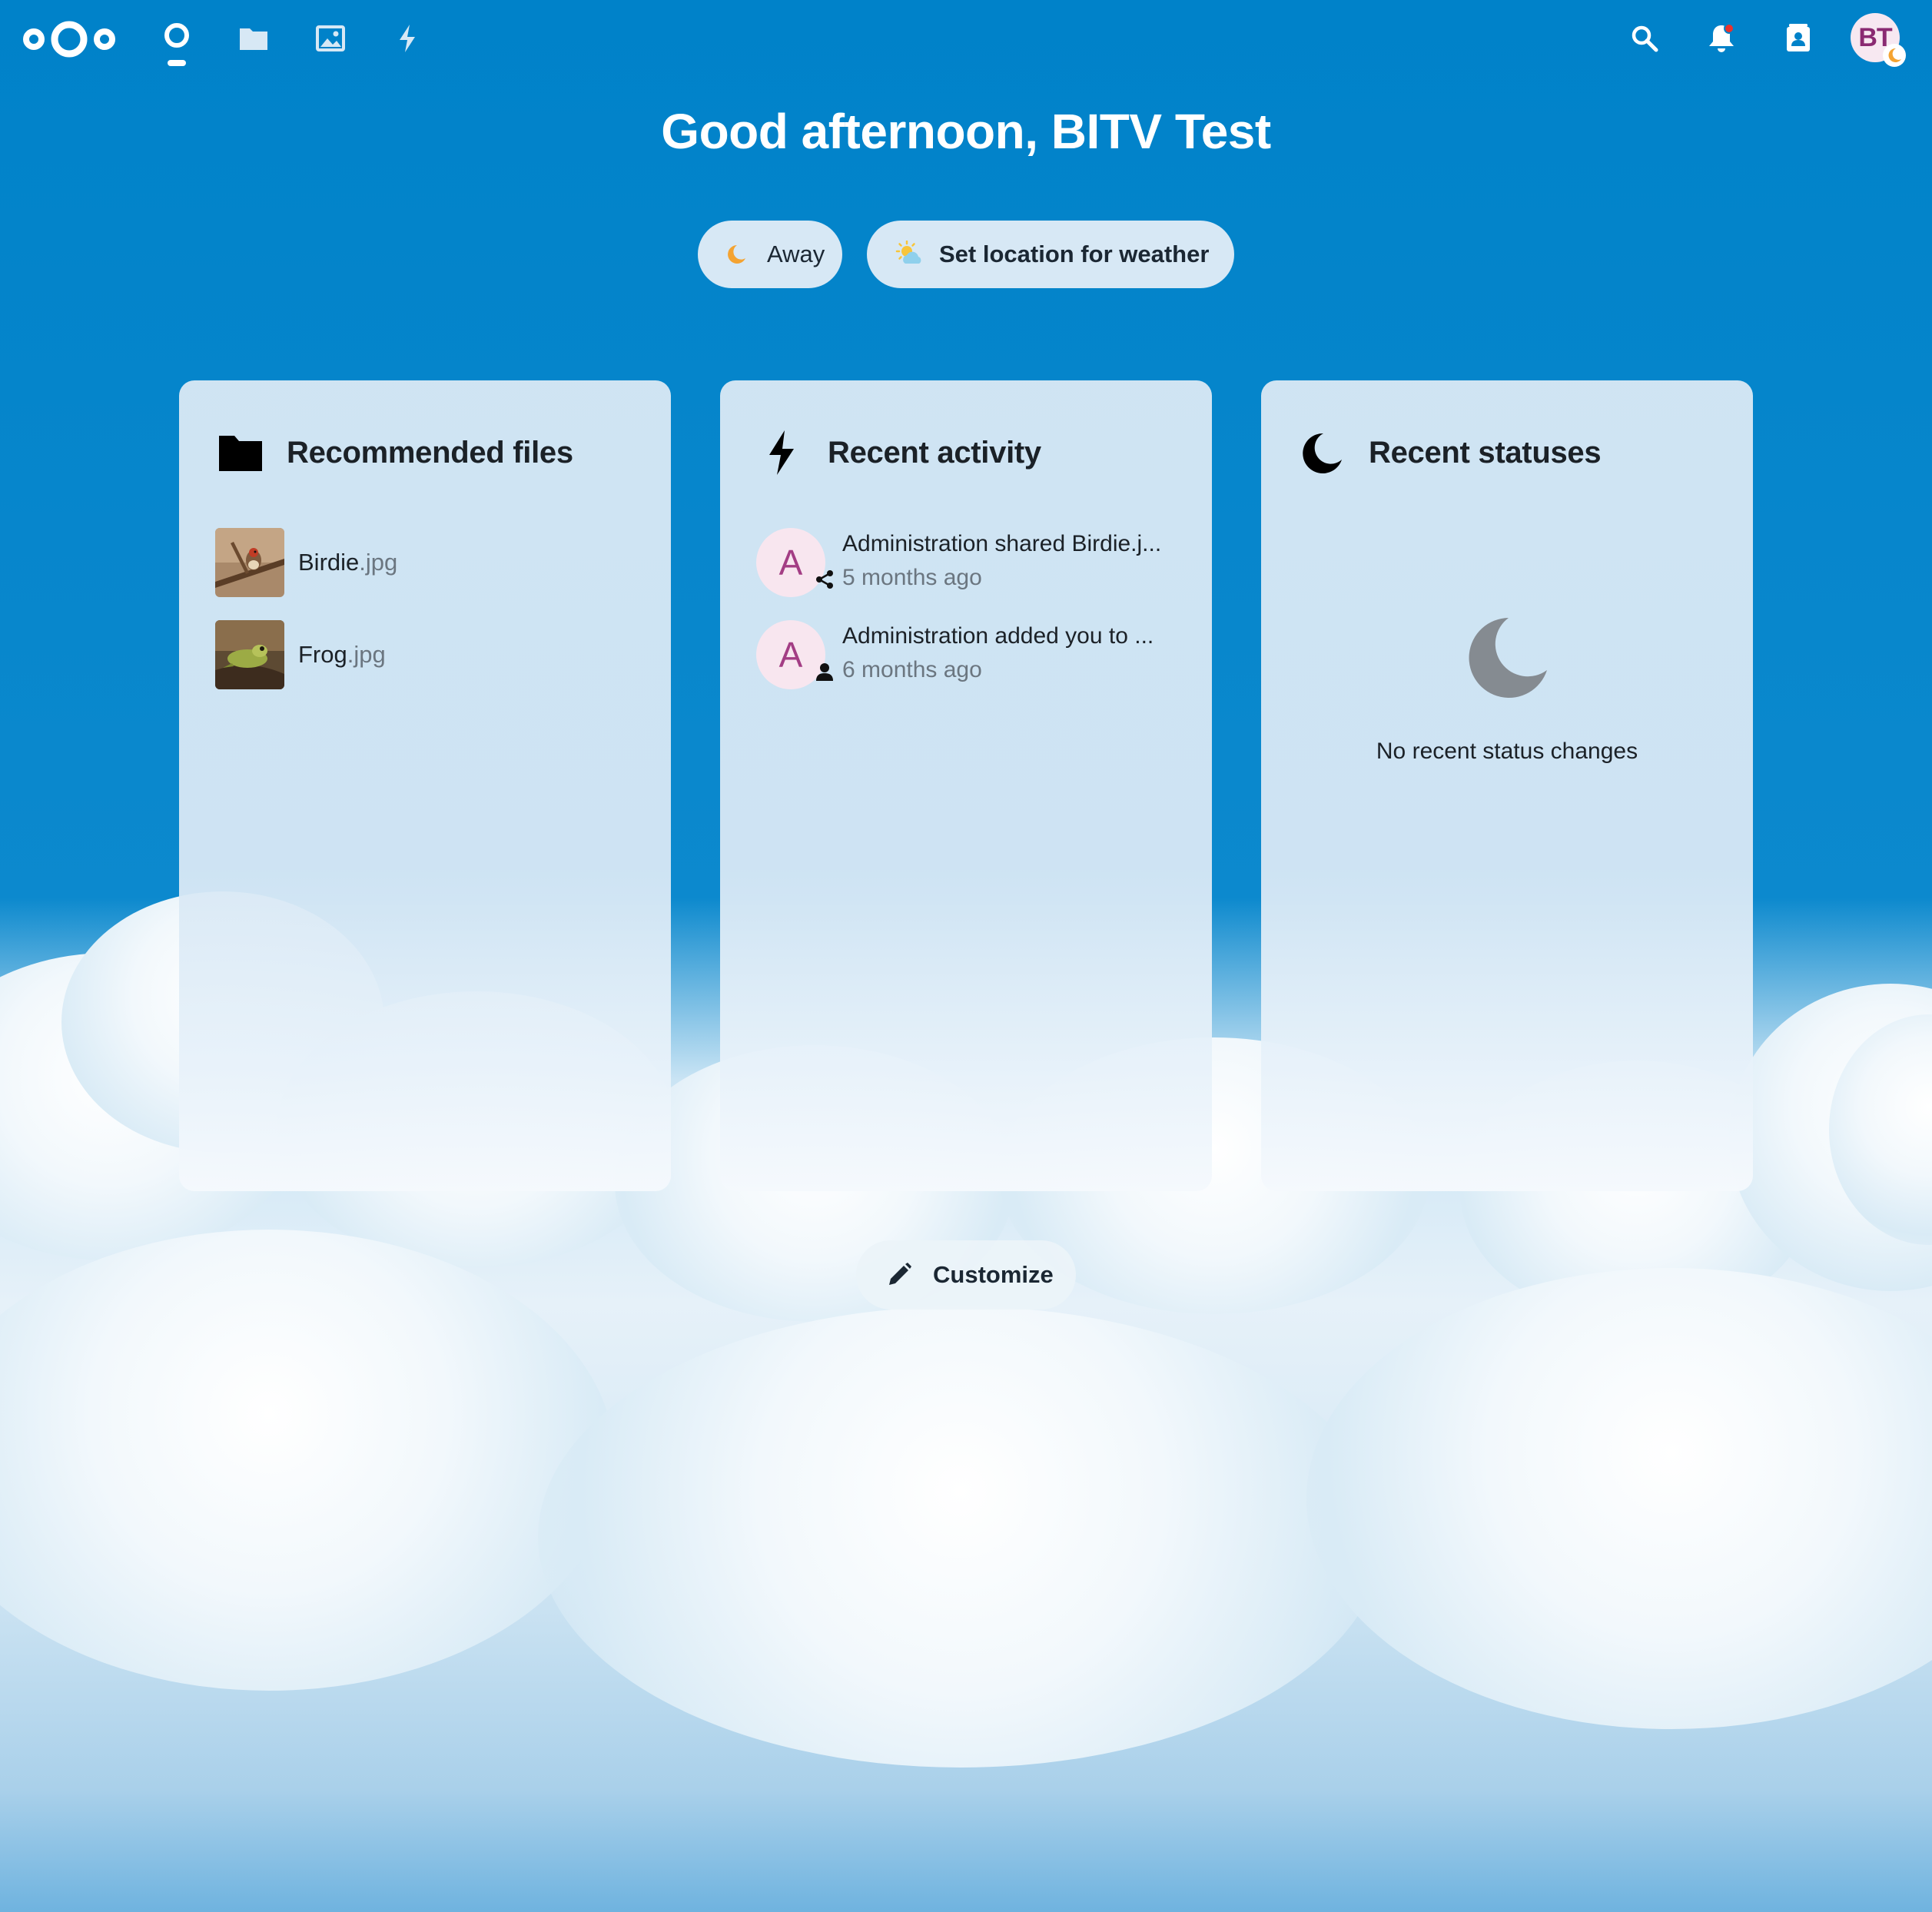  Describe the element at coordinates (1074, 254) in the screenshot. I see `weather-label: Set location for weather` at that location.